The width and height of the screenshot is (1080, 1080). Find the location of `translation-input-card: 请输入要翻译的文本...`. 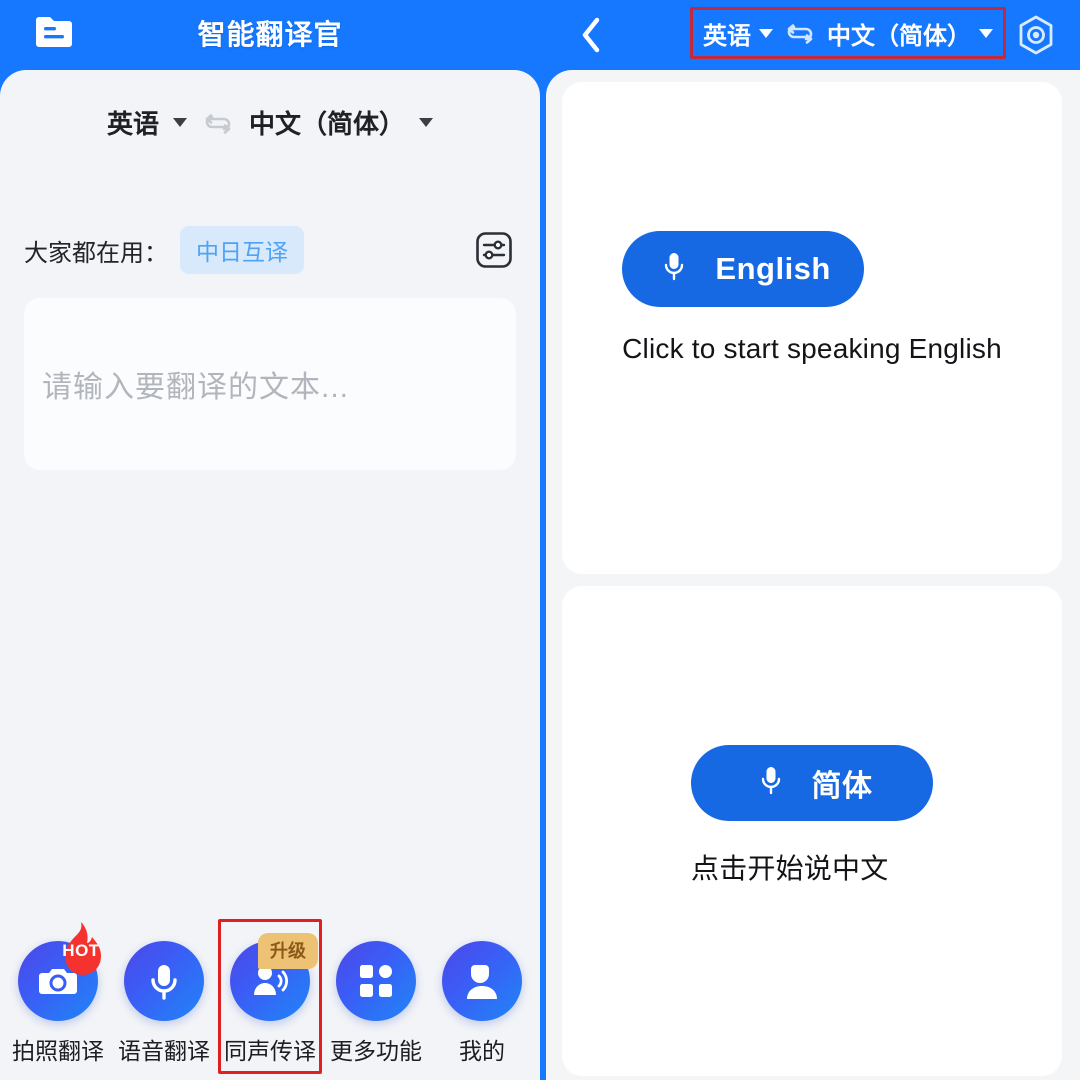

translation-input-card: 请输入要翻译的文本... is located at coordinates (270, 384).